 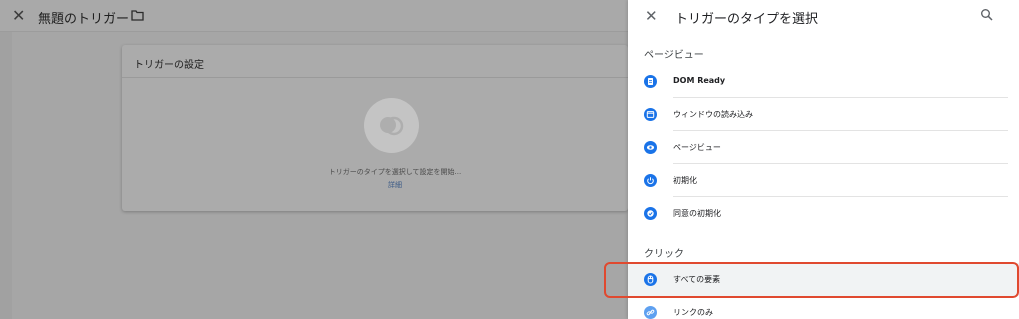 I want to click on trigger-type-label: DOM Ready, so click(x=699, y=80).